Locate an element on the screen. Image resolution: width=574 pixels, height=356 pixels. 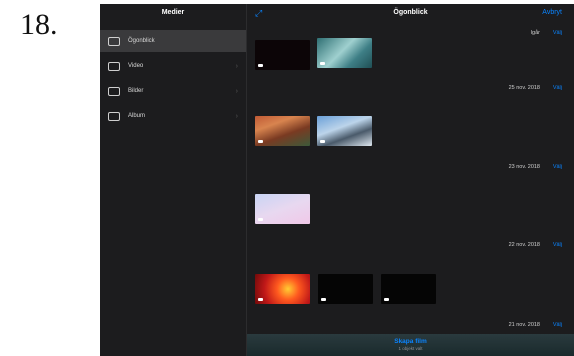
create-movie-bar: Skapa film 1 objekt valt is located at coordinates (410, 345).